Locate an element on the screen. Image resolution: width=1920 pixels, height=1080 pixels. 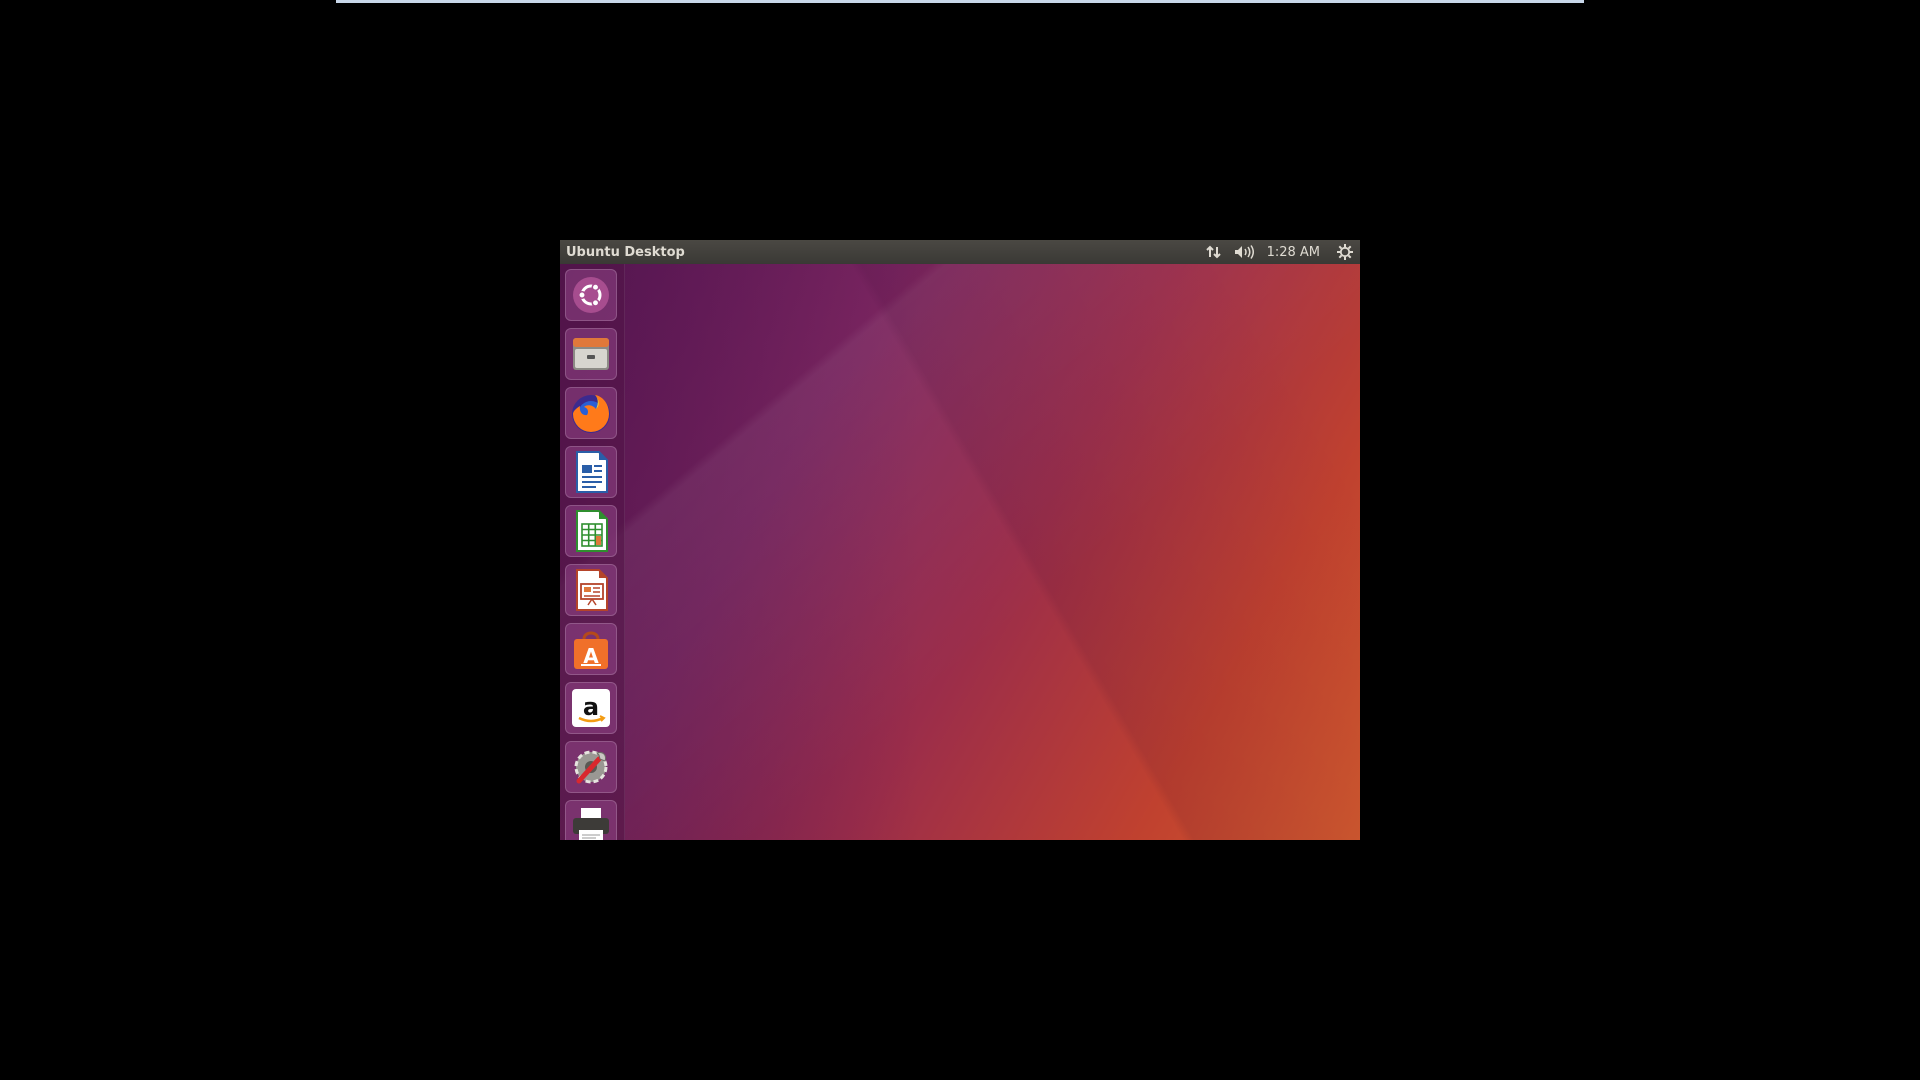
ubuntu-logo-icon is located at coordinates (591, 295).